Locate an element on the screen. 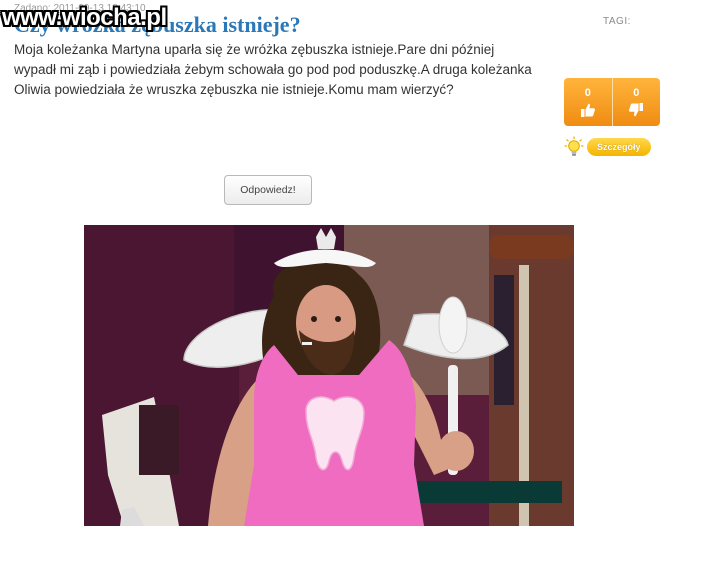 Image resolution: width=721 pixels, height=566 pixels. details-button: Szczegóły is located at coordinates (619, 147).